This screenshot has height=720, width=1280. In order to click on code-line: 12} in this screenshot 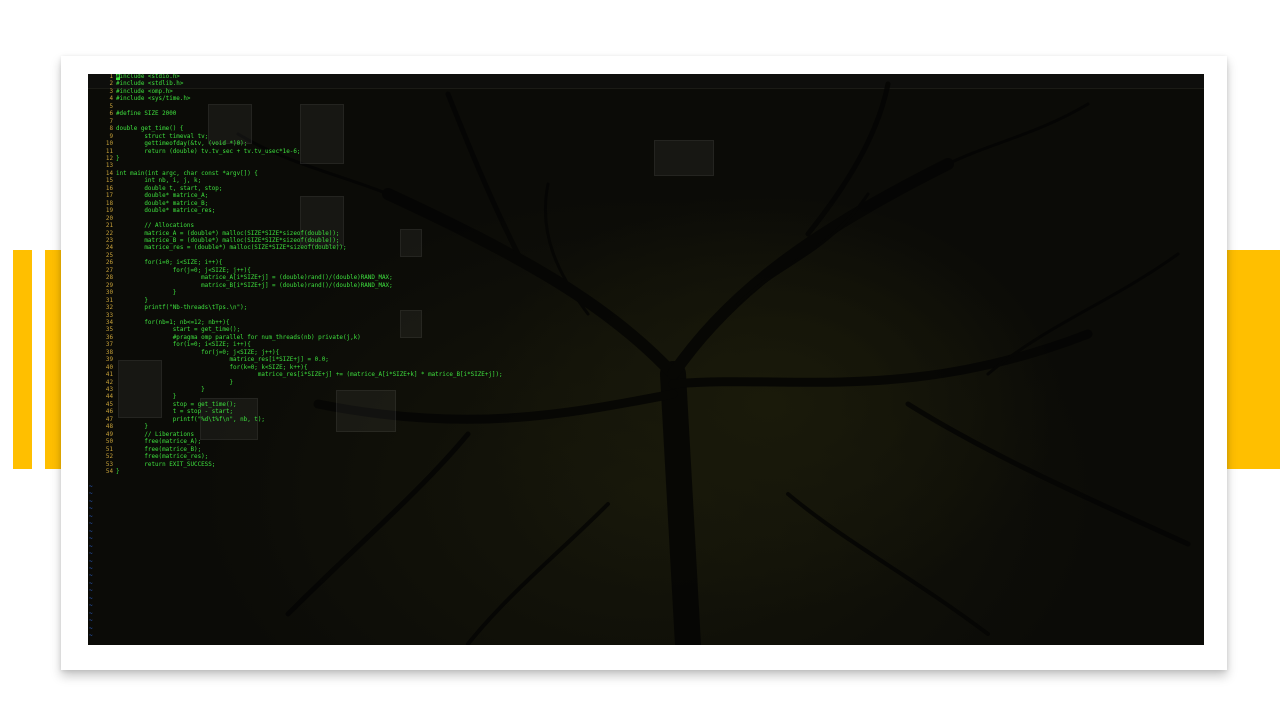, I will do `click(295, 159)`.